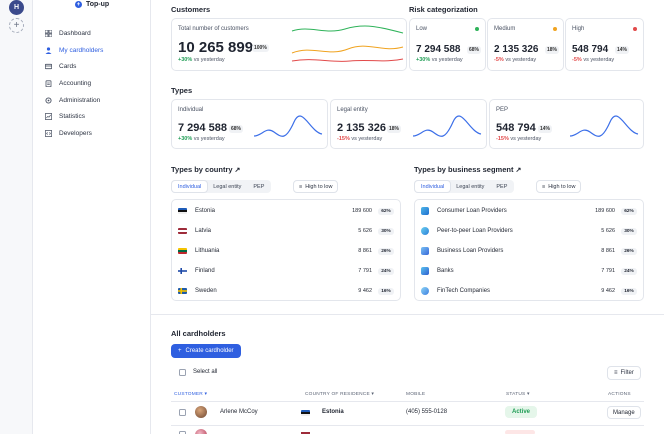  I want to click on business-loan-icon, so click(425, 251).